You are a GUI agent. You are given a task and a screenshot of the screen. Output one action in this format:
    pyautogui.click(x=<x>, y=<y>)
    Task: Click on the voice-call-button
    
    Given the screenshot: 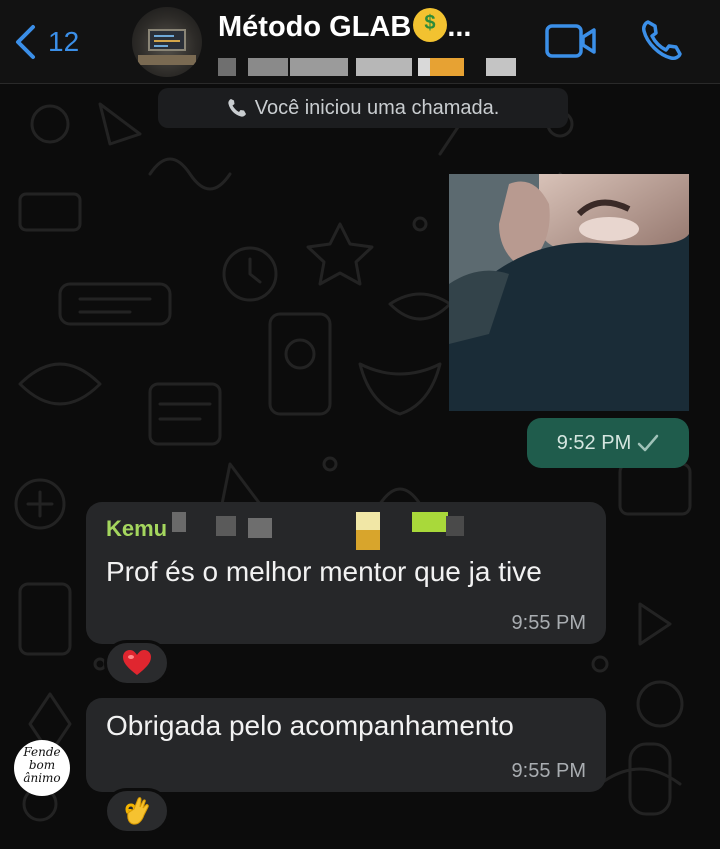 What is the action you would take?
    pyautogui.click(x=662, y=42)
    